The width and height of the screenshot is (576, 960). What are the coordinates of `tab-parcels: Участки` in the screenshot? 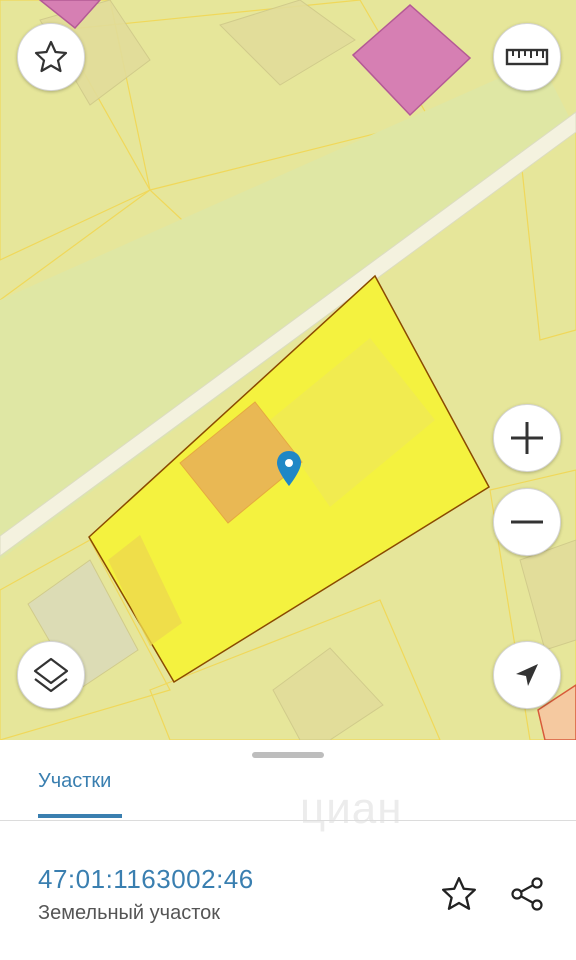 It's located at (74, 781).